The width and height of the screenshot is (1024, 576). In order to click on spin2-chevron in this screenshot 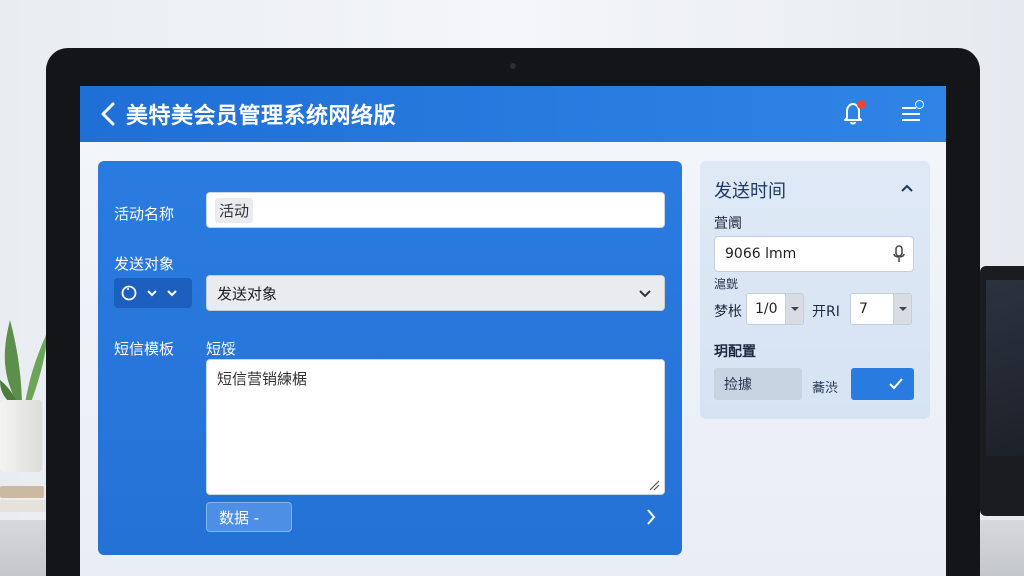, I will do `click(902, 309)`.